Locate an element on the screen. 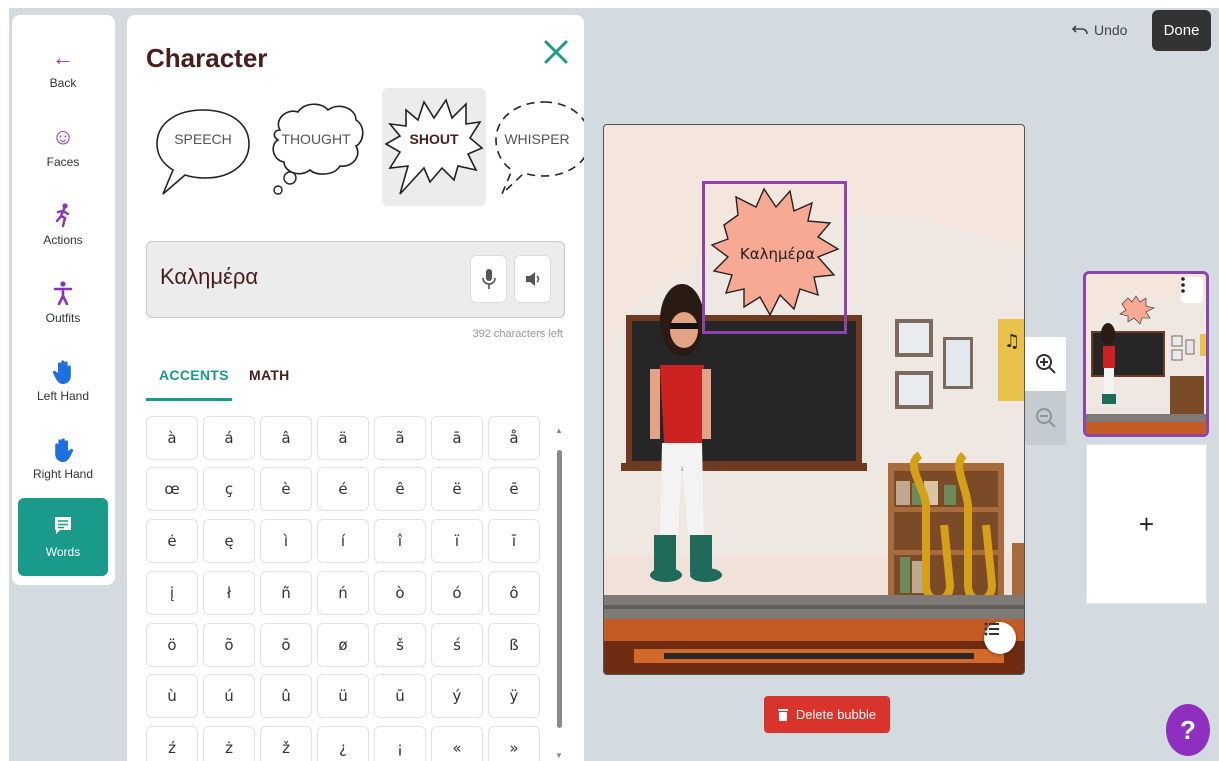  accent-key: ž is located at coordinates (286, 743).